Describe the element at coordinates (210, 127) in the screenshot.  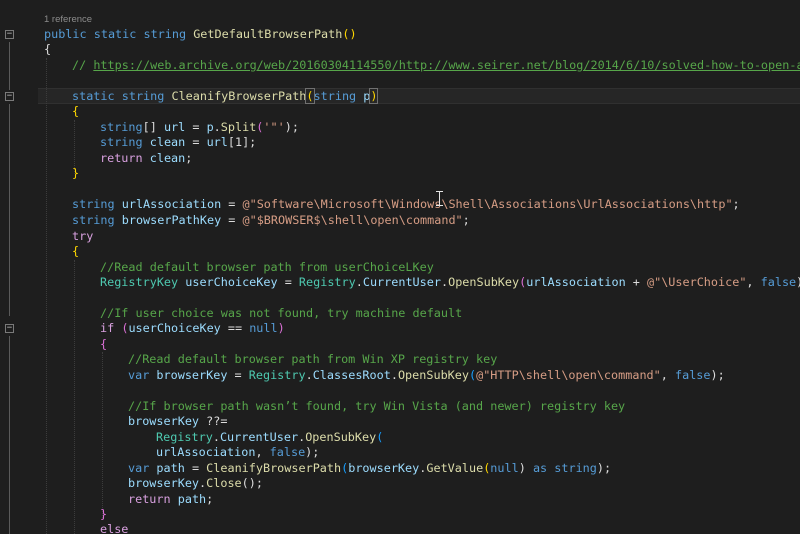
I see `variable-token: p` at that location.